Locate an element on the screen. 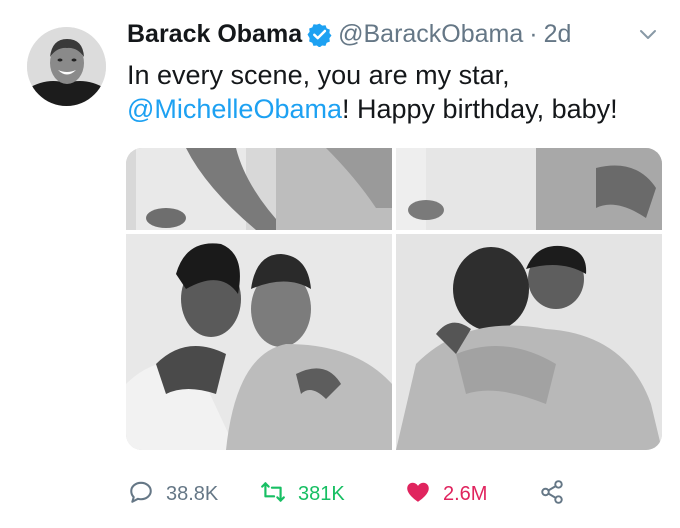 The image size is (680, 528). avatar is located at coordinates (66, 66).